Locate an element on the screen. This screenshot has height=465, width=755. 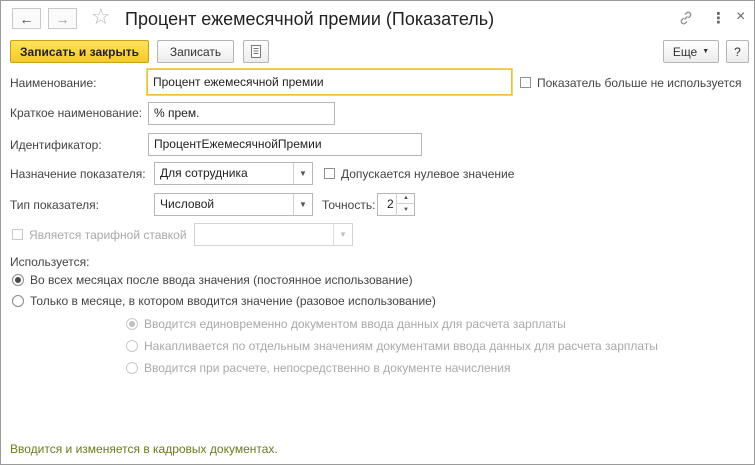
window-title: Процент ежемесячной премии (Показатель) is located at coordinates (310, 19).